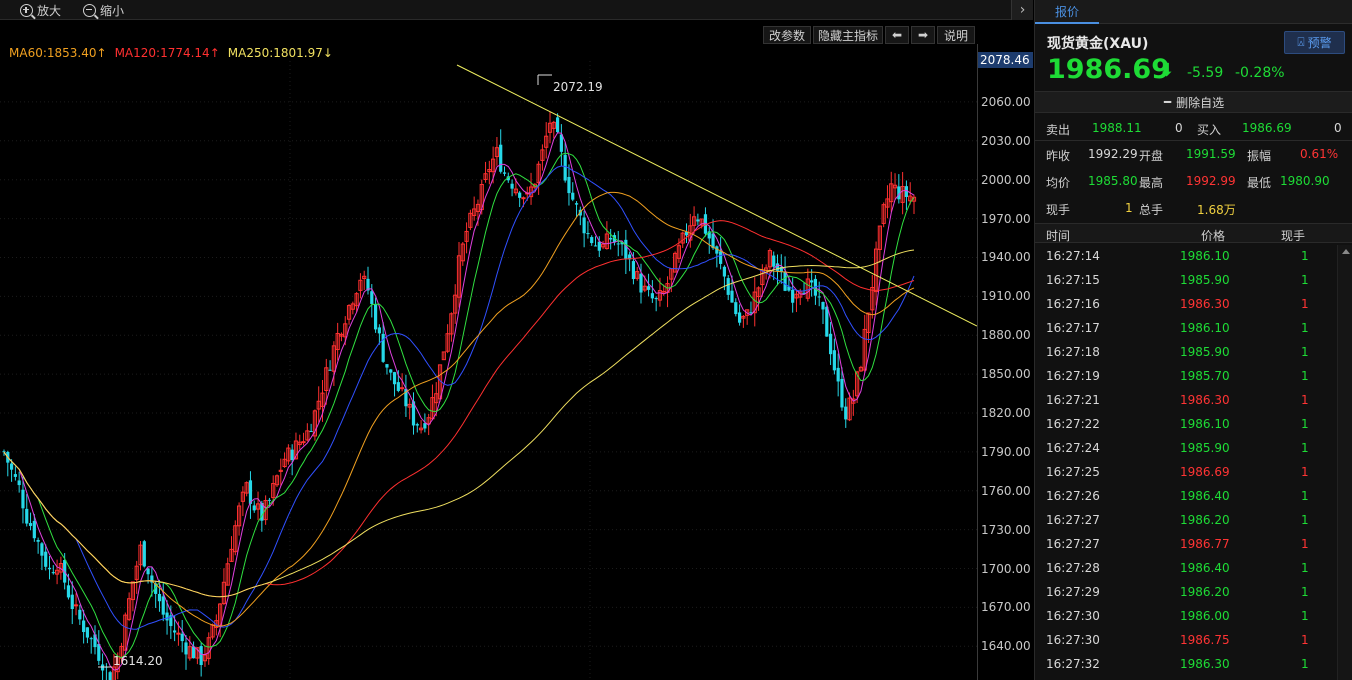 This screenshot has height=680, width=1352. I want to click on chart-toolbar: 放大 缩小 ›, so click(516, 10).